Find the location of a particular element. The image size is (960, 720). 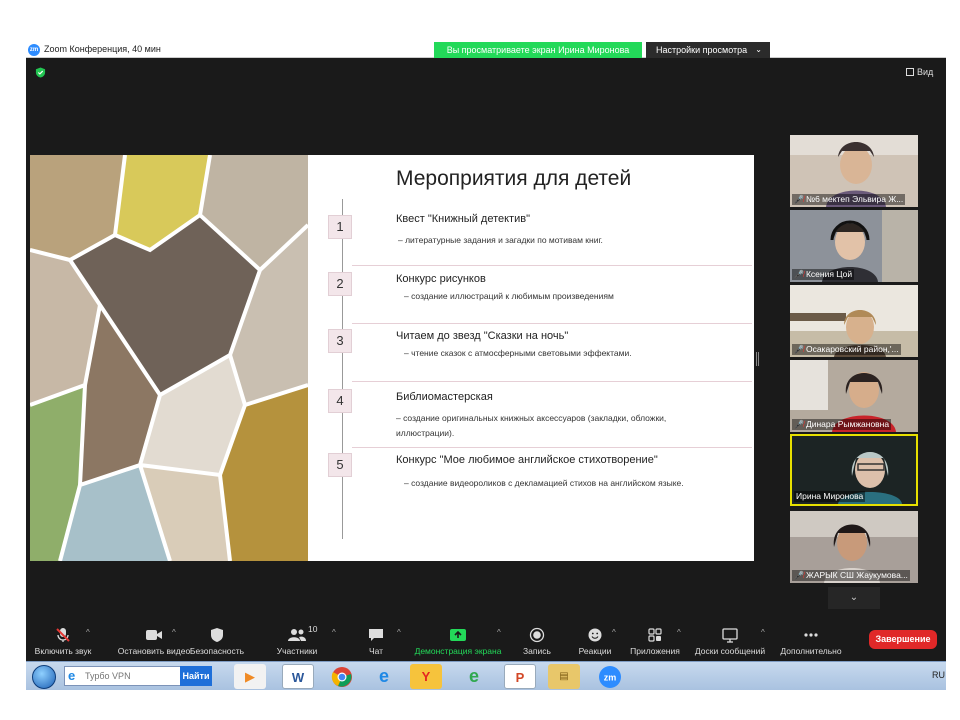

timeline-line is located at coordinates (342, 369).